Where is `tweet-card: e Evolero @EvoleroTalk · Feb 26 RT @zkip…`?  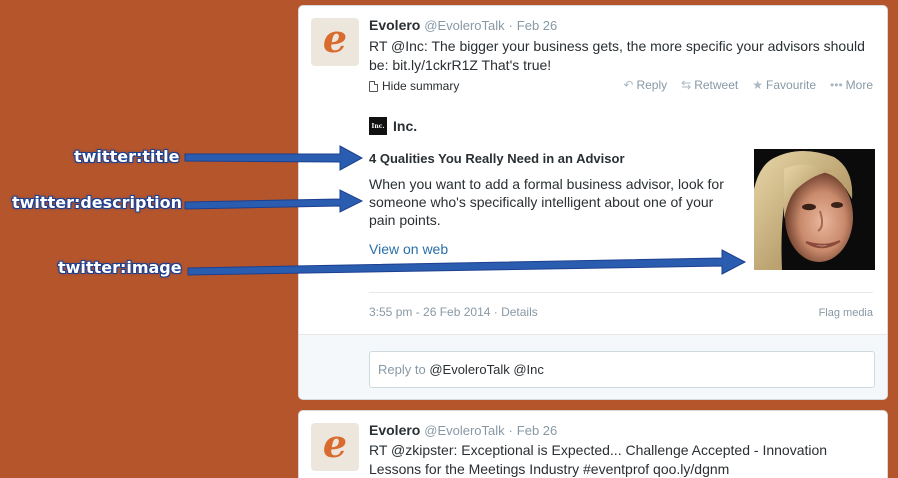
tweet-card: e Evolero @EvoleroTalk · Feb 26 RT @zkip… is located at coordinates (593, 444).